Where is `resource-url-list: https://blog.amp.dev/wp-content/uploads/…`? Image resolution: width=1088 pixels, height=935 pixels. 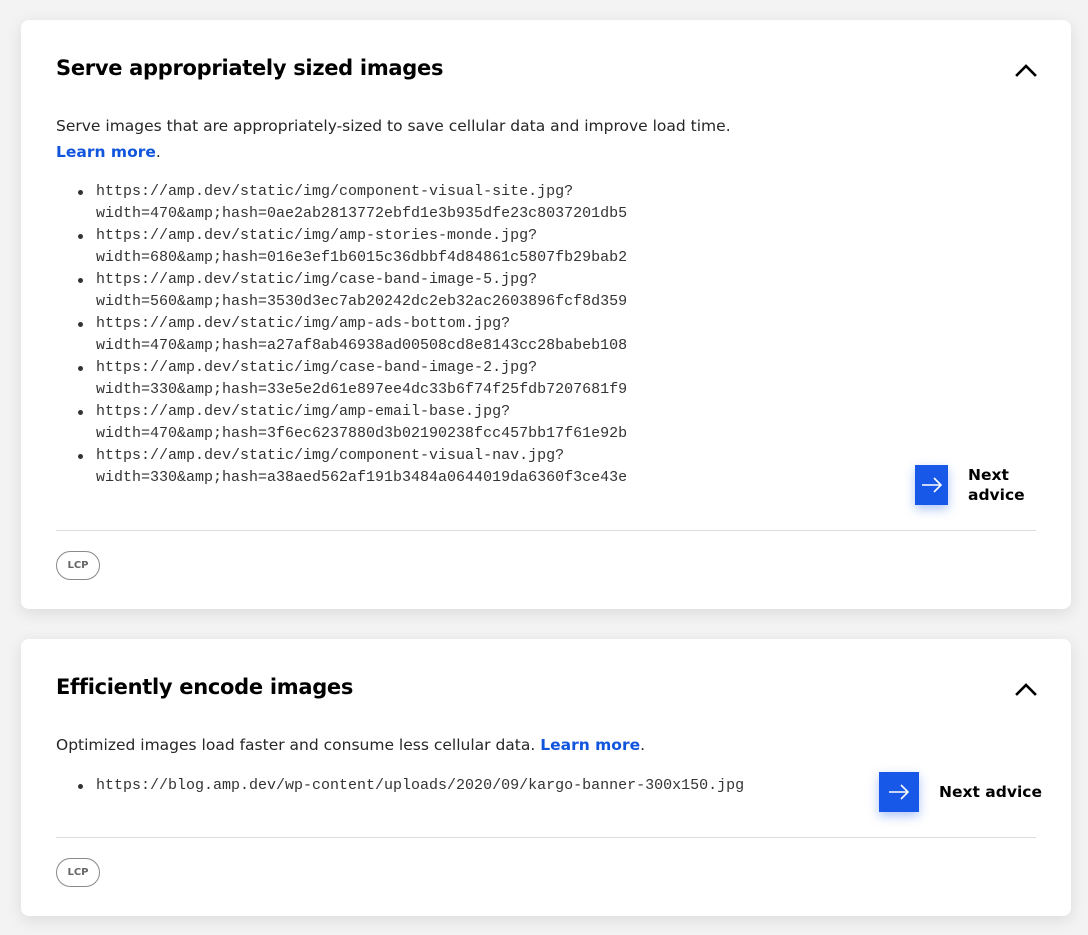 resource-url-list: https://blog.amp.dev/wp-content/uploads/… is located at coordinates (457, 786).